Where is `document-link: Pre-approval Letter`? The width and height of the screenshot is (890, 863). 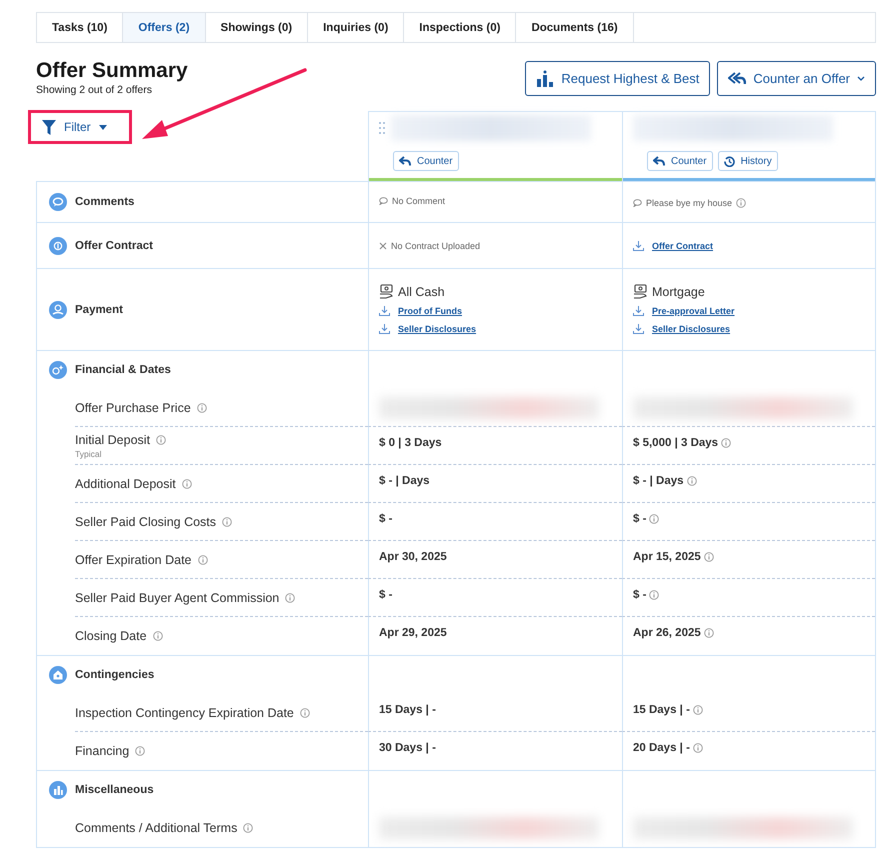
document-link: Pre-approval Letter is located at coordinates (693, 311).